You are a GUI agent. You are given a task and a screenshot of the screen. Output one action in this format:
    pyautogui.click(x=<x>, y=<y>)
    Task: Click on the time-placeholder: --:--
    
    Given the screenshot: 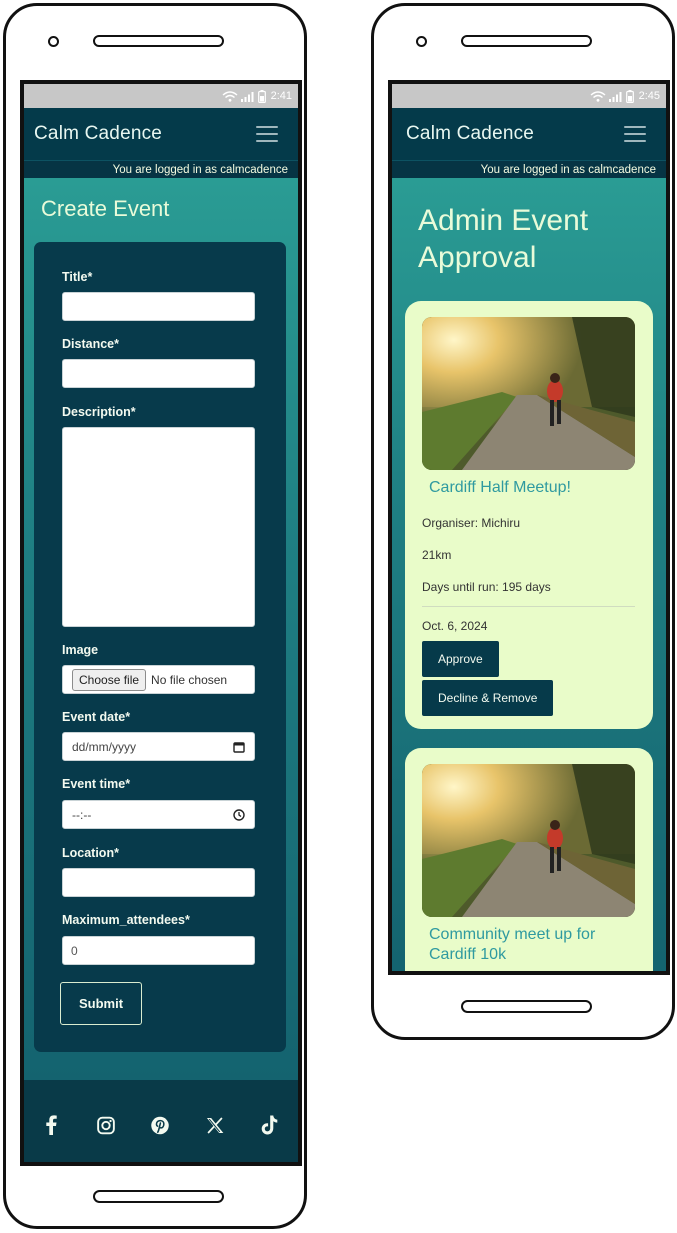 What is the action you would take?
    pyautogui.click(x=82, y=814)
    